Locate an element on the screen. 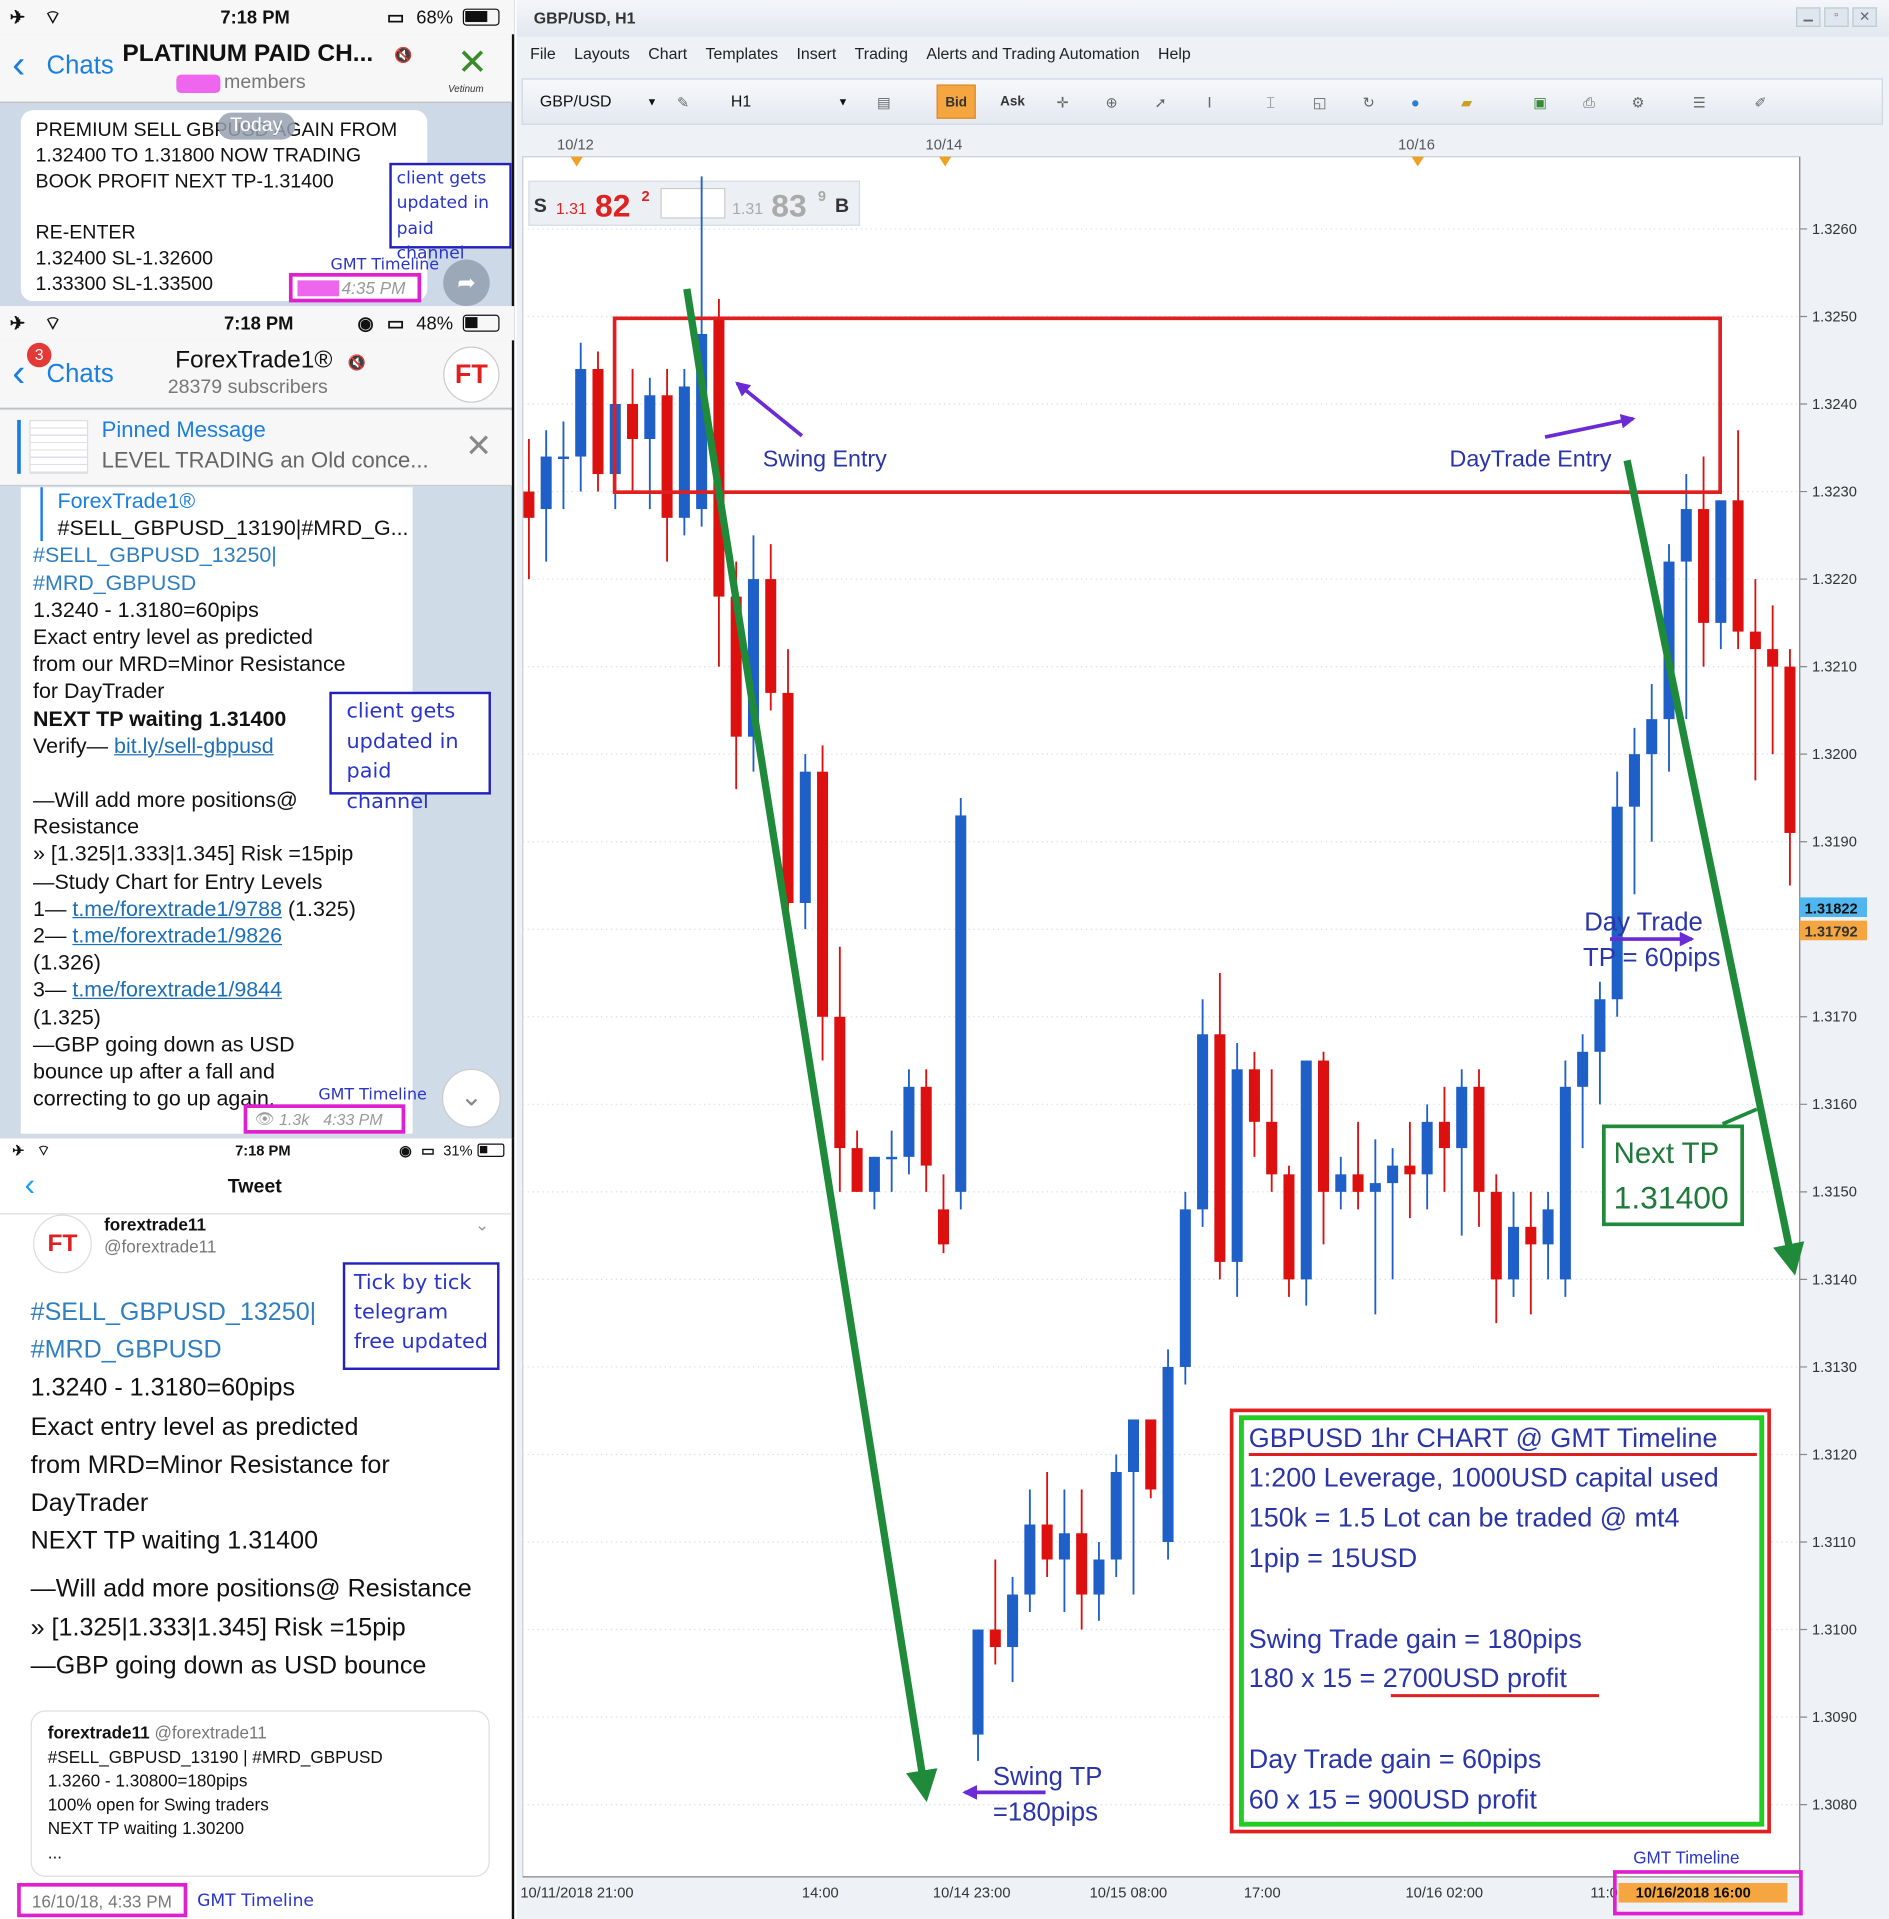  lot-input is located at coordinates (693, 203).